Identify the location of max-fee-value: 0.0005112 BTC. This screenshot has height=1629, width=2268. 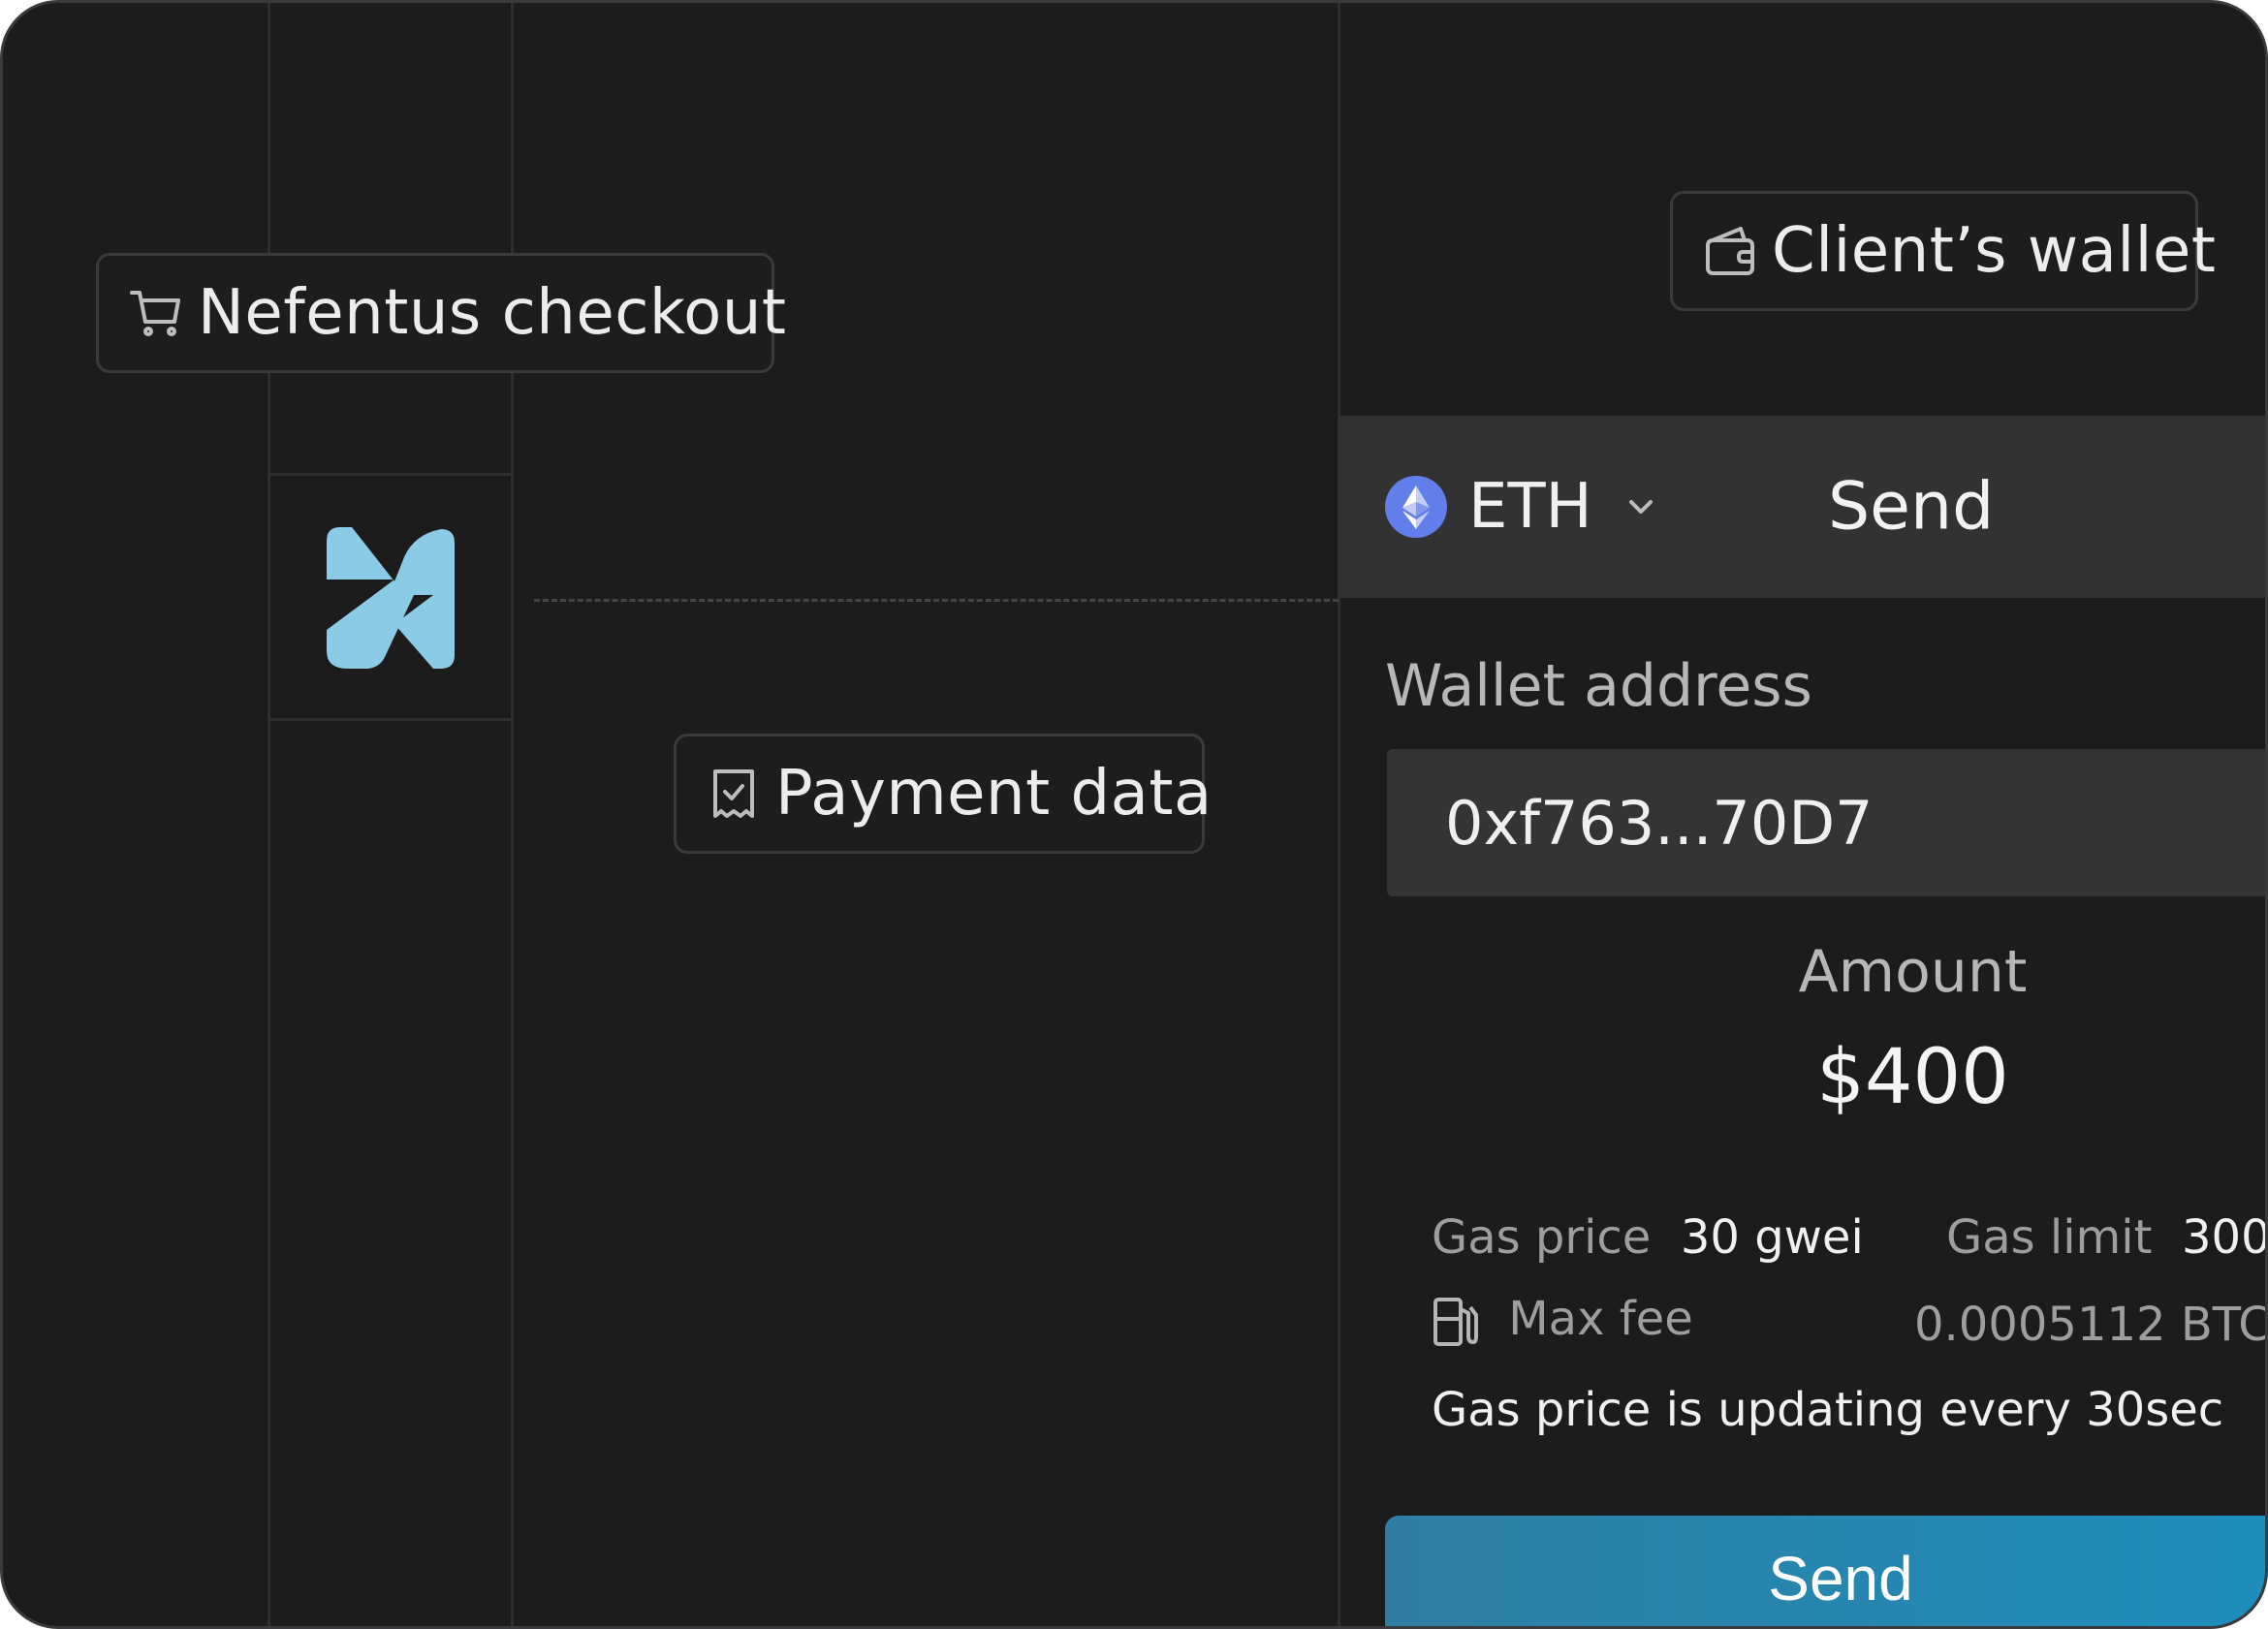
(2091, 1325).